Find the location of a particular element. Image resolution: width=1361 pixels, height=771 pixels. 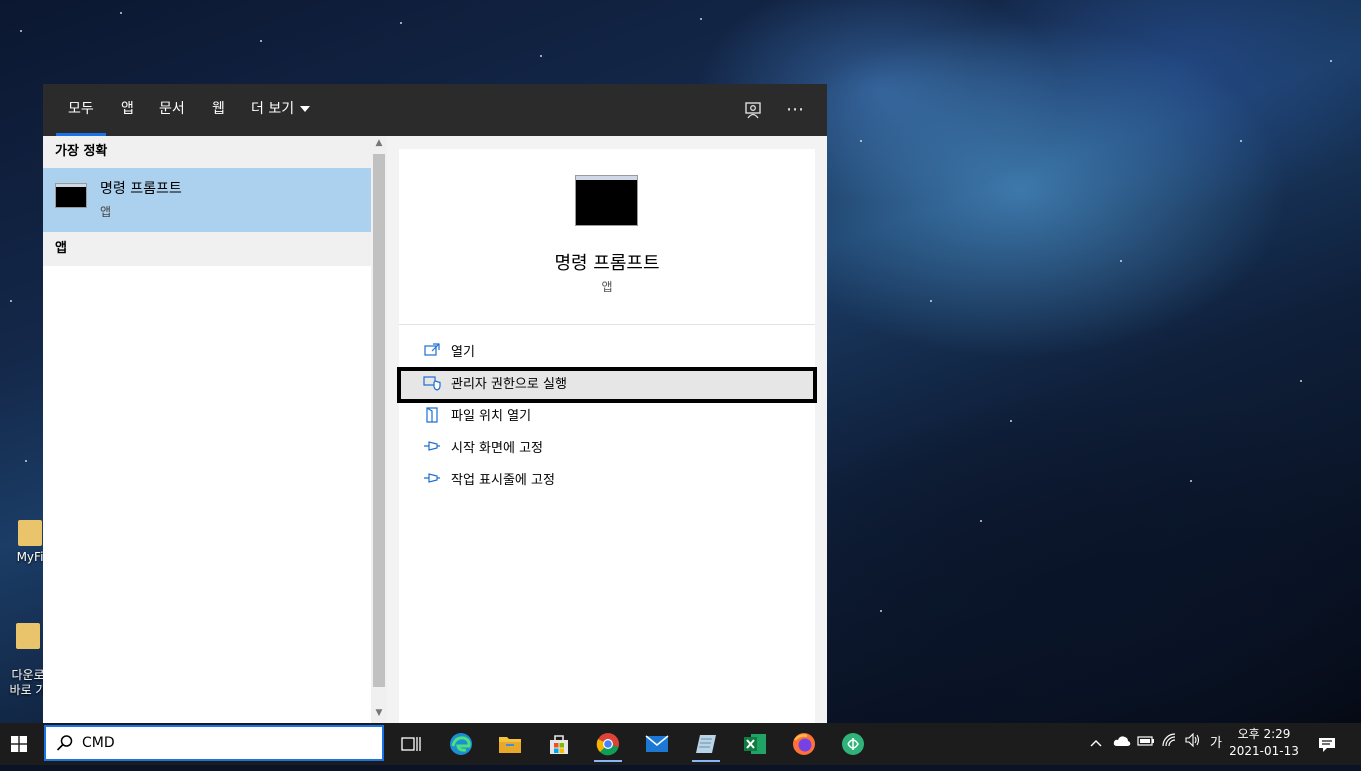

firefox-app is located at coordinates (804, 744).